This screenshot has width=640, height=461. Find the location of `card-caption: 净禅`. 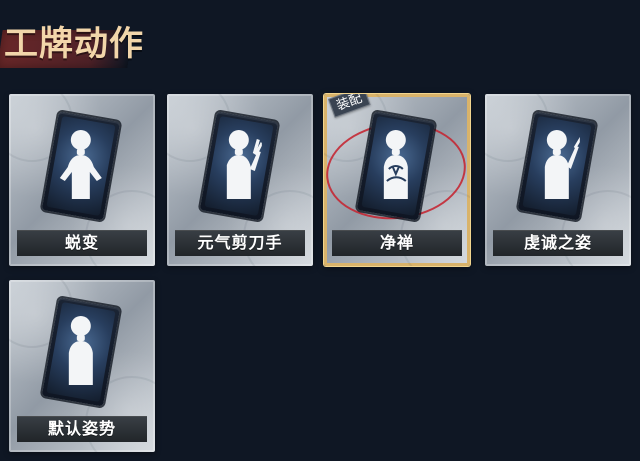

card-caption: 净禅 is located at coordinates (397, 243).